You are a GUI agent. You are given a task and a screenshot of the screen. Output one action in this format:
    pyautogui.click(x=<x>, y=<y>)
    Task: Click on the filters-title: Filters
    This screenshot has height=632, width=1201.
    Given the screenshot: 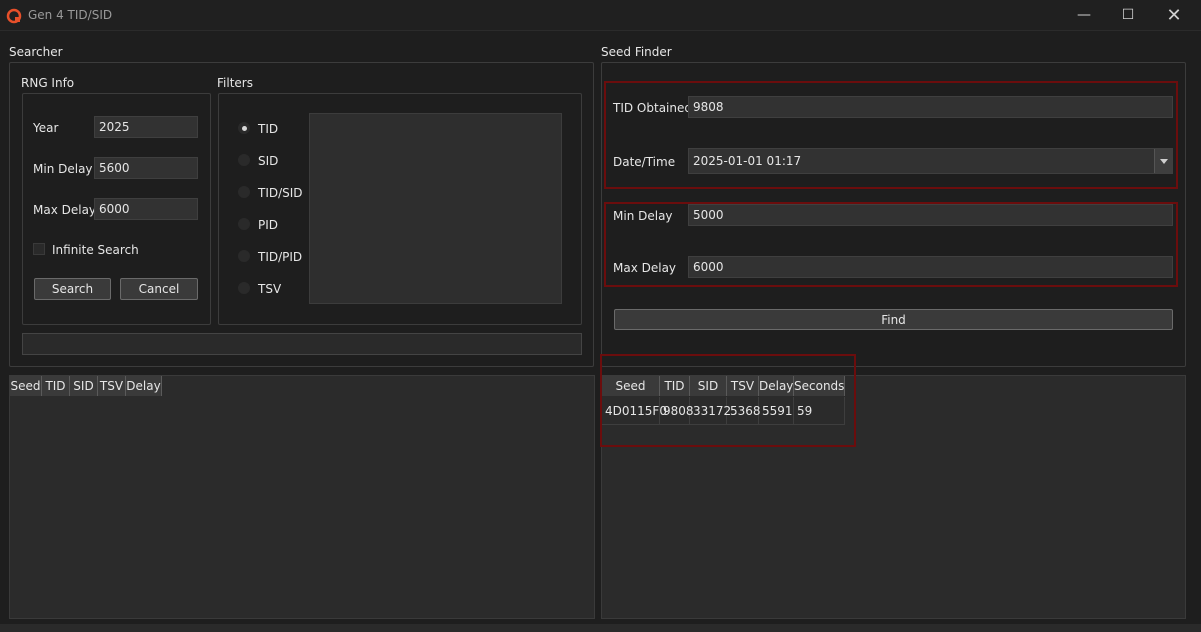 What is the action you would take?
    pyautogui.click(x=235, y=83)
    